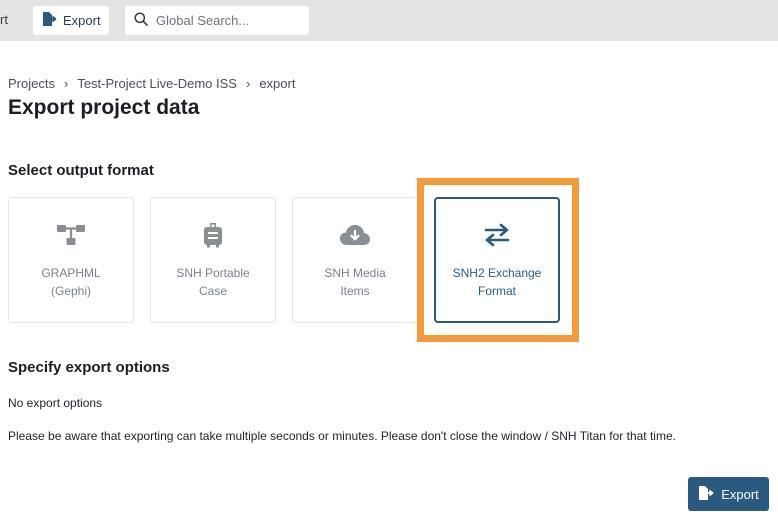  Describe the element at coordinates (71, 235) in the screenshot. I see `sitemap-icon` at that location.